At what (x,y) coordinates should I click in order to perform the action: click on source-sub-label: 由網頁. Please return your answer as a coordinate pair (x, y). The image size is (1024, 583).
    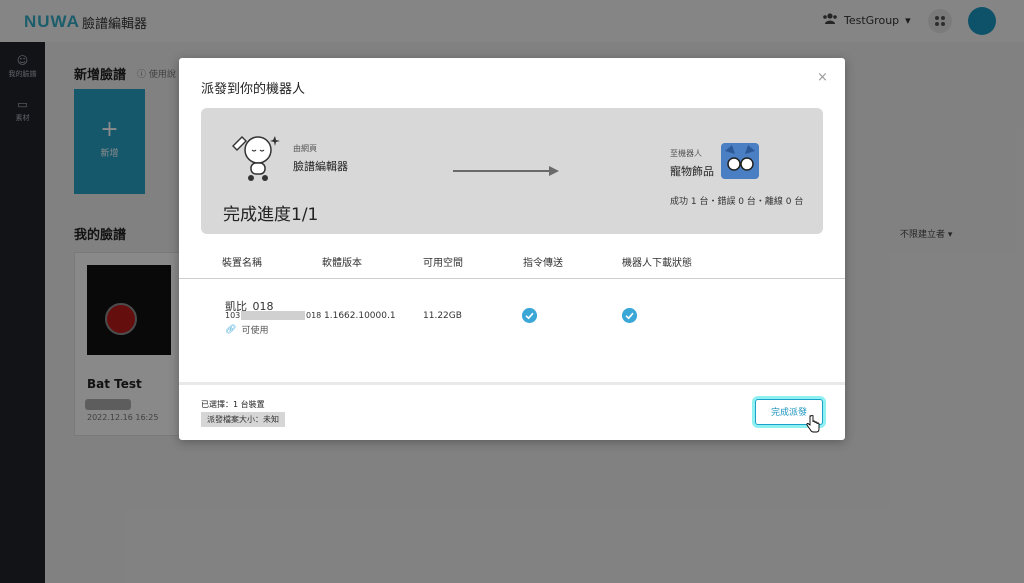
    Looking at the image, I should click on (305, 148).